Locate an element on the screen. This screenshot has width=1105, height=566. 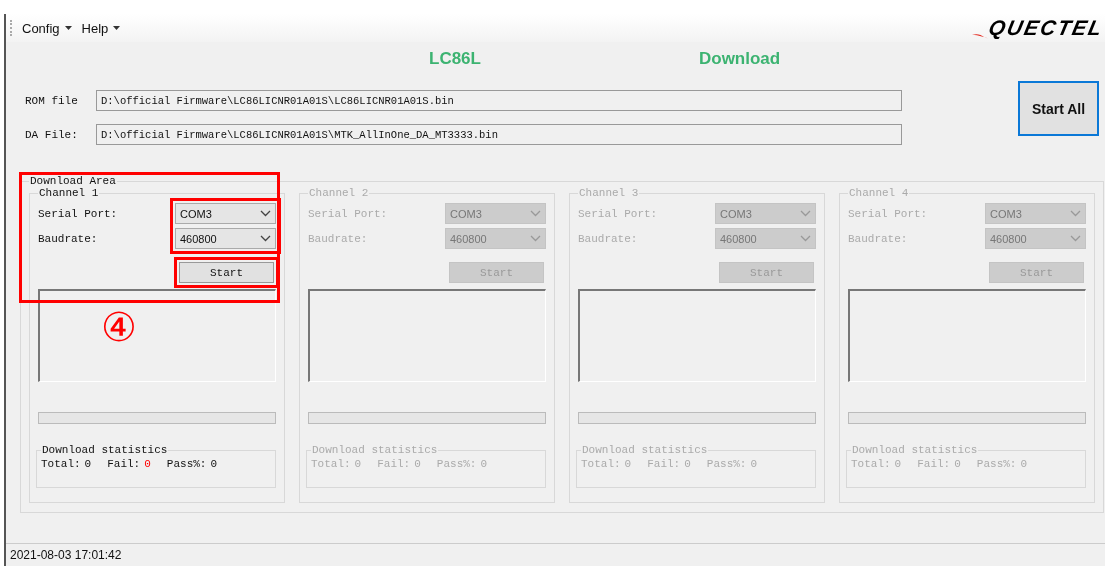
menu-item: Config is located at coordinates (47, 28).